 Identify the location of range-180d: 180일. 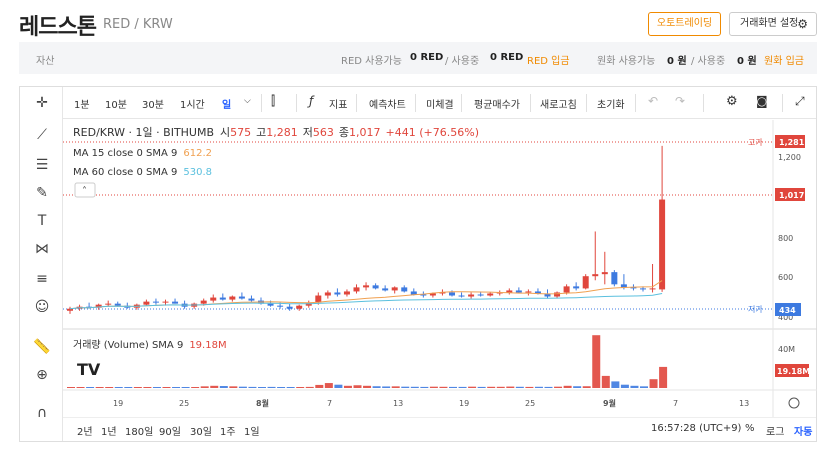
(139, 430).